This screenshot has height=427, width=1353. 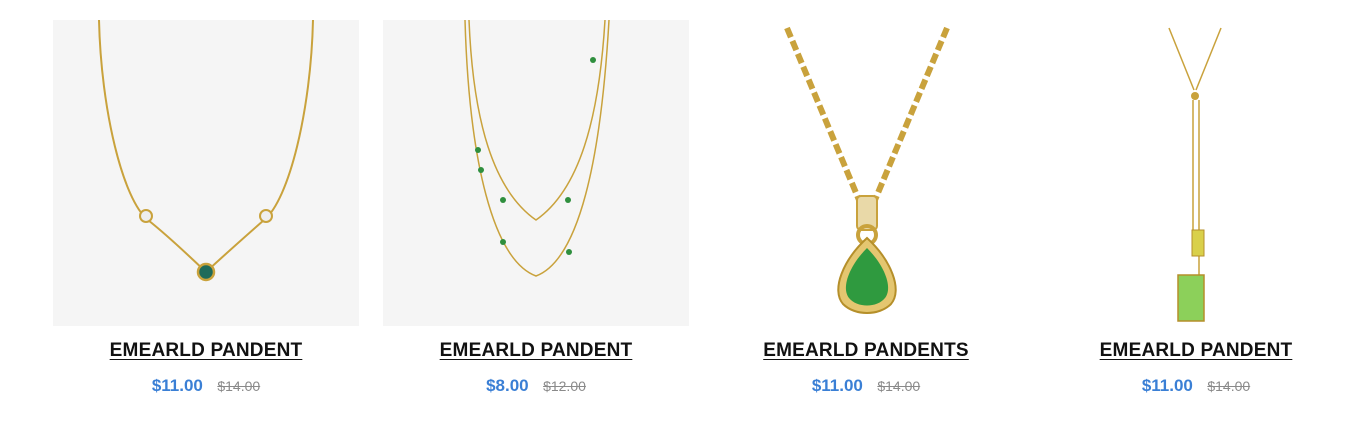 What do you see at coordinates (536, 386) in the screenshot?
I see `price-row: $8.00 $12.00` at bounding box center [536, 386].